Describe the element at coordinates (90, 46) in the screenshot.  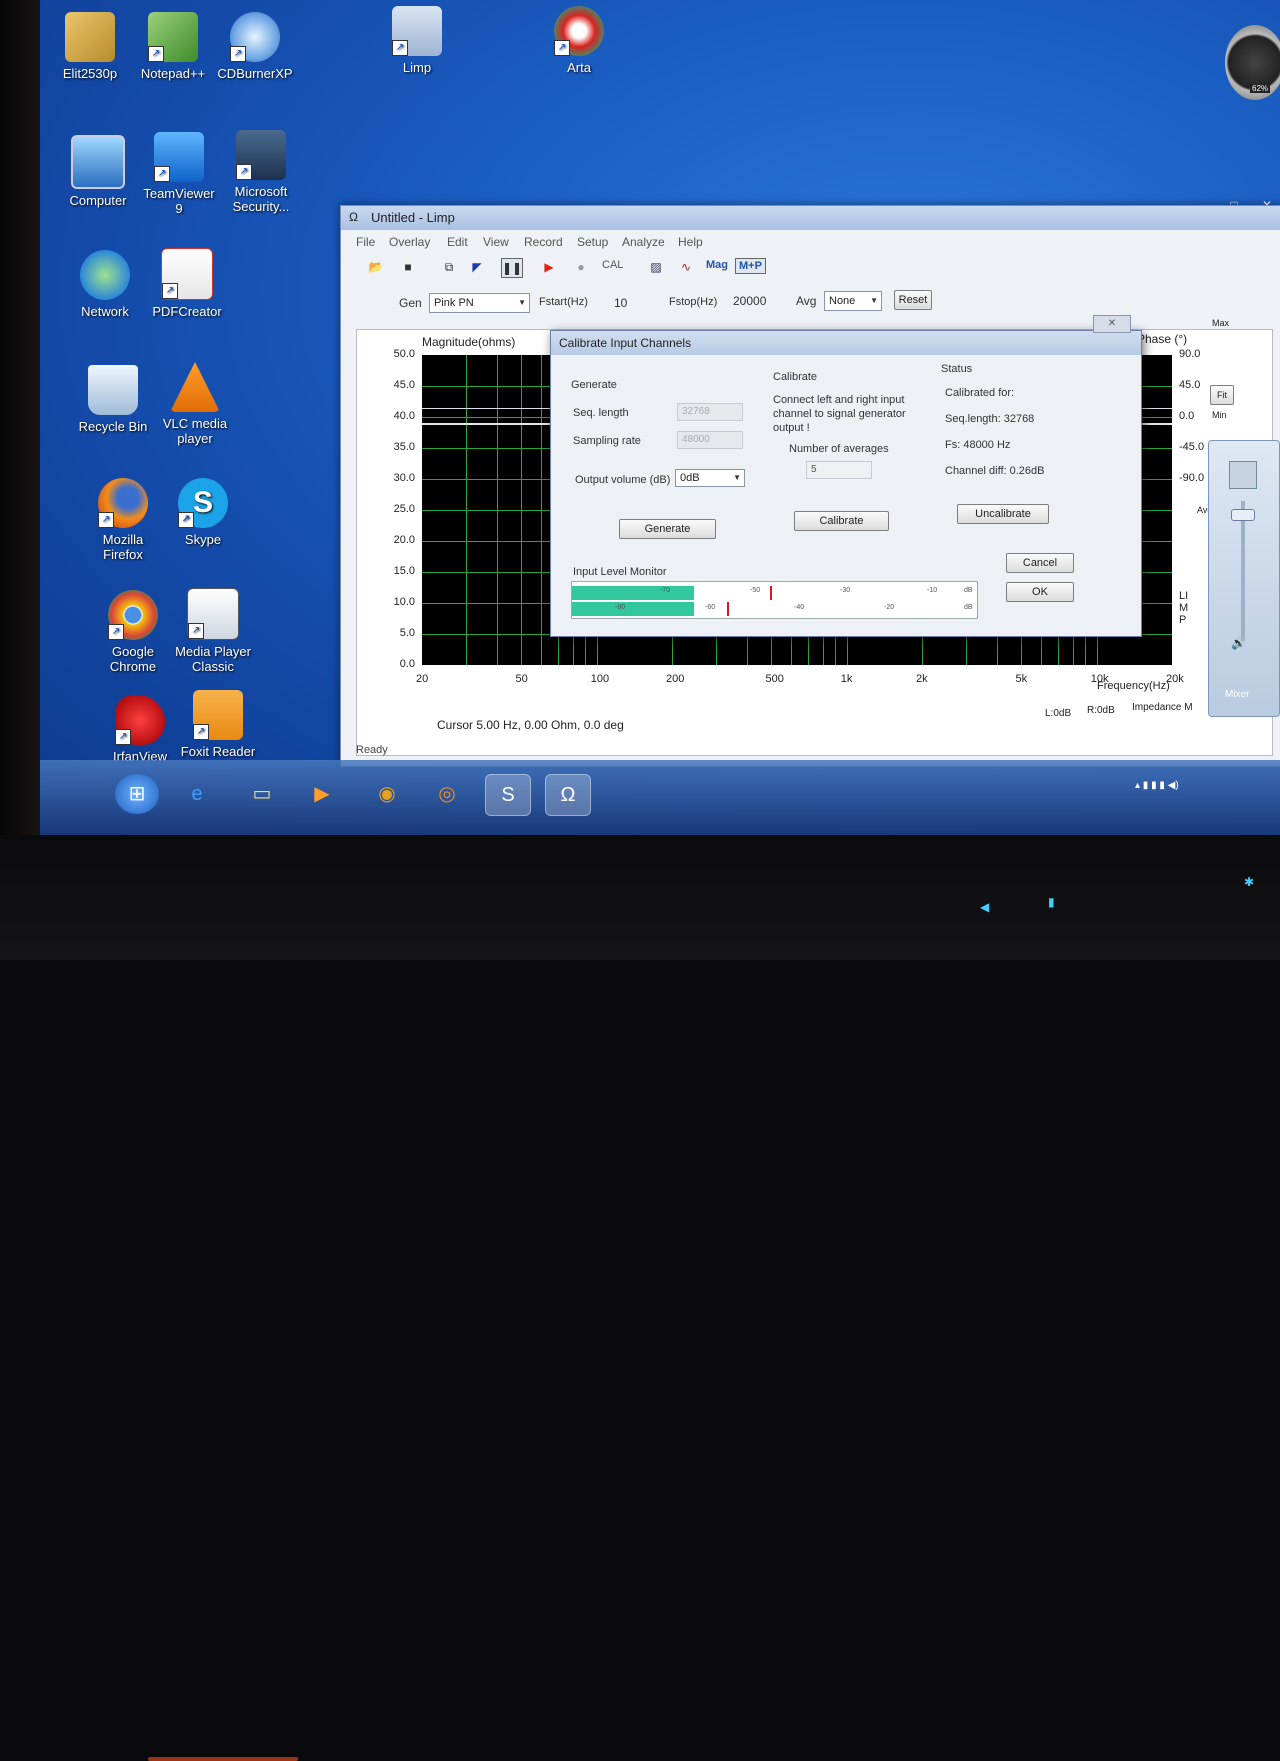
I see `desktop-icon-elit: Elit2530p` at that location.